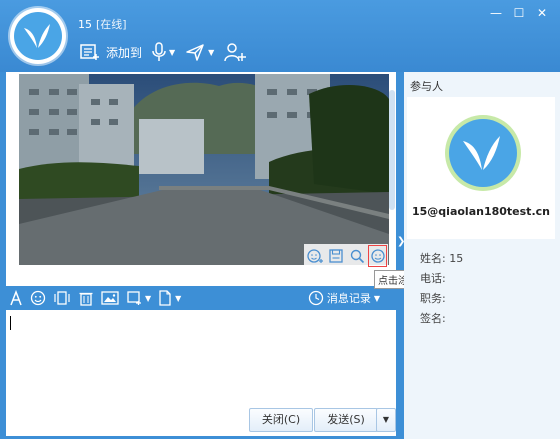  I want to click on text-cursor, so click(10, 323).